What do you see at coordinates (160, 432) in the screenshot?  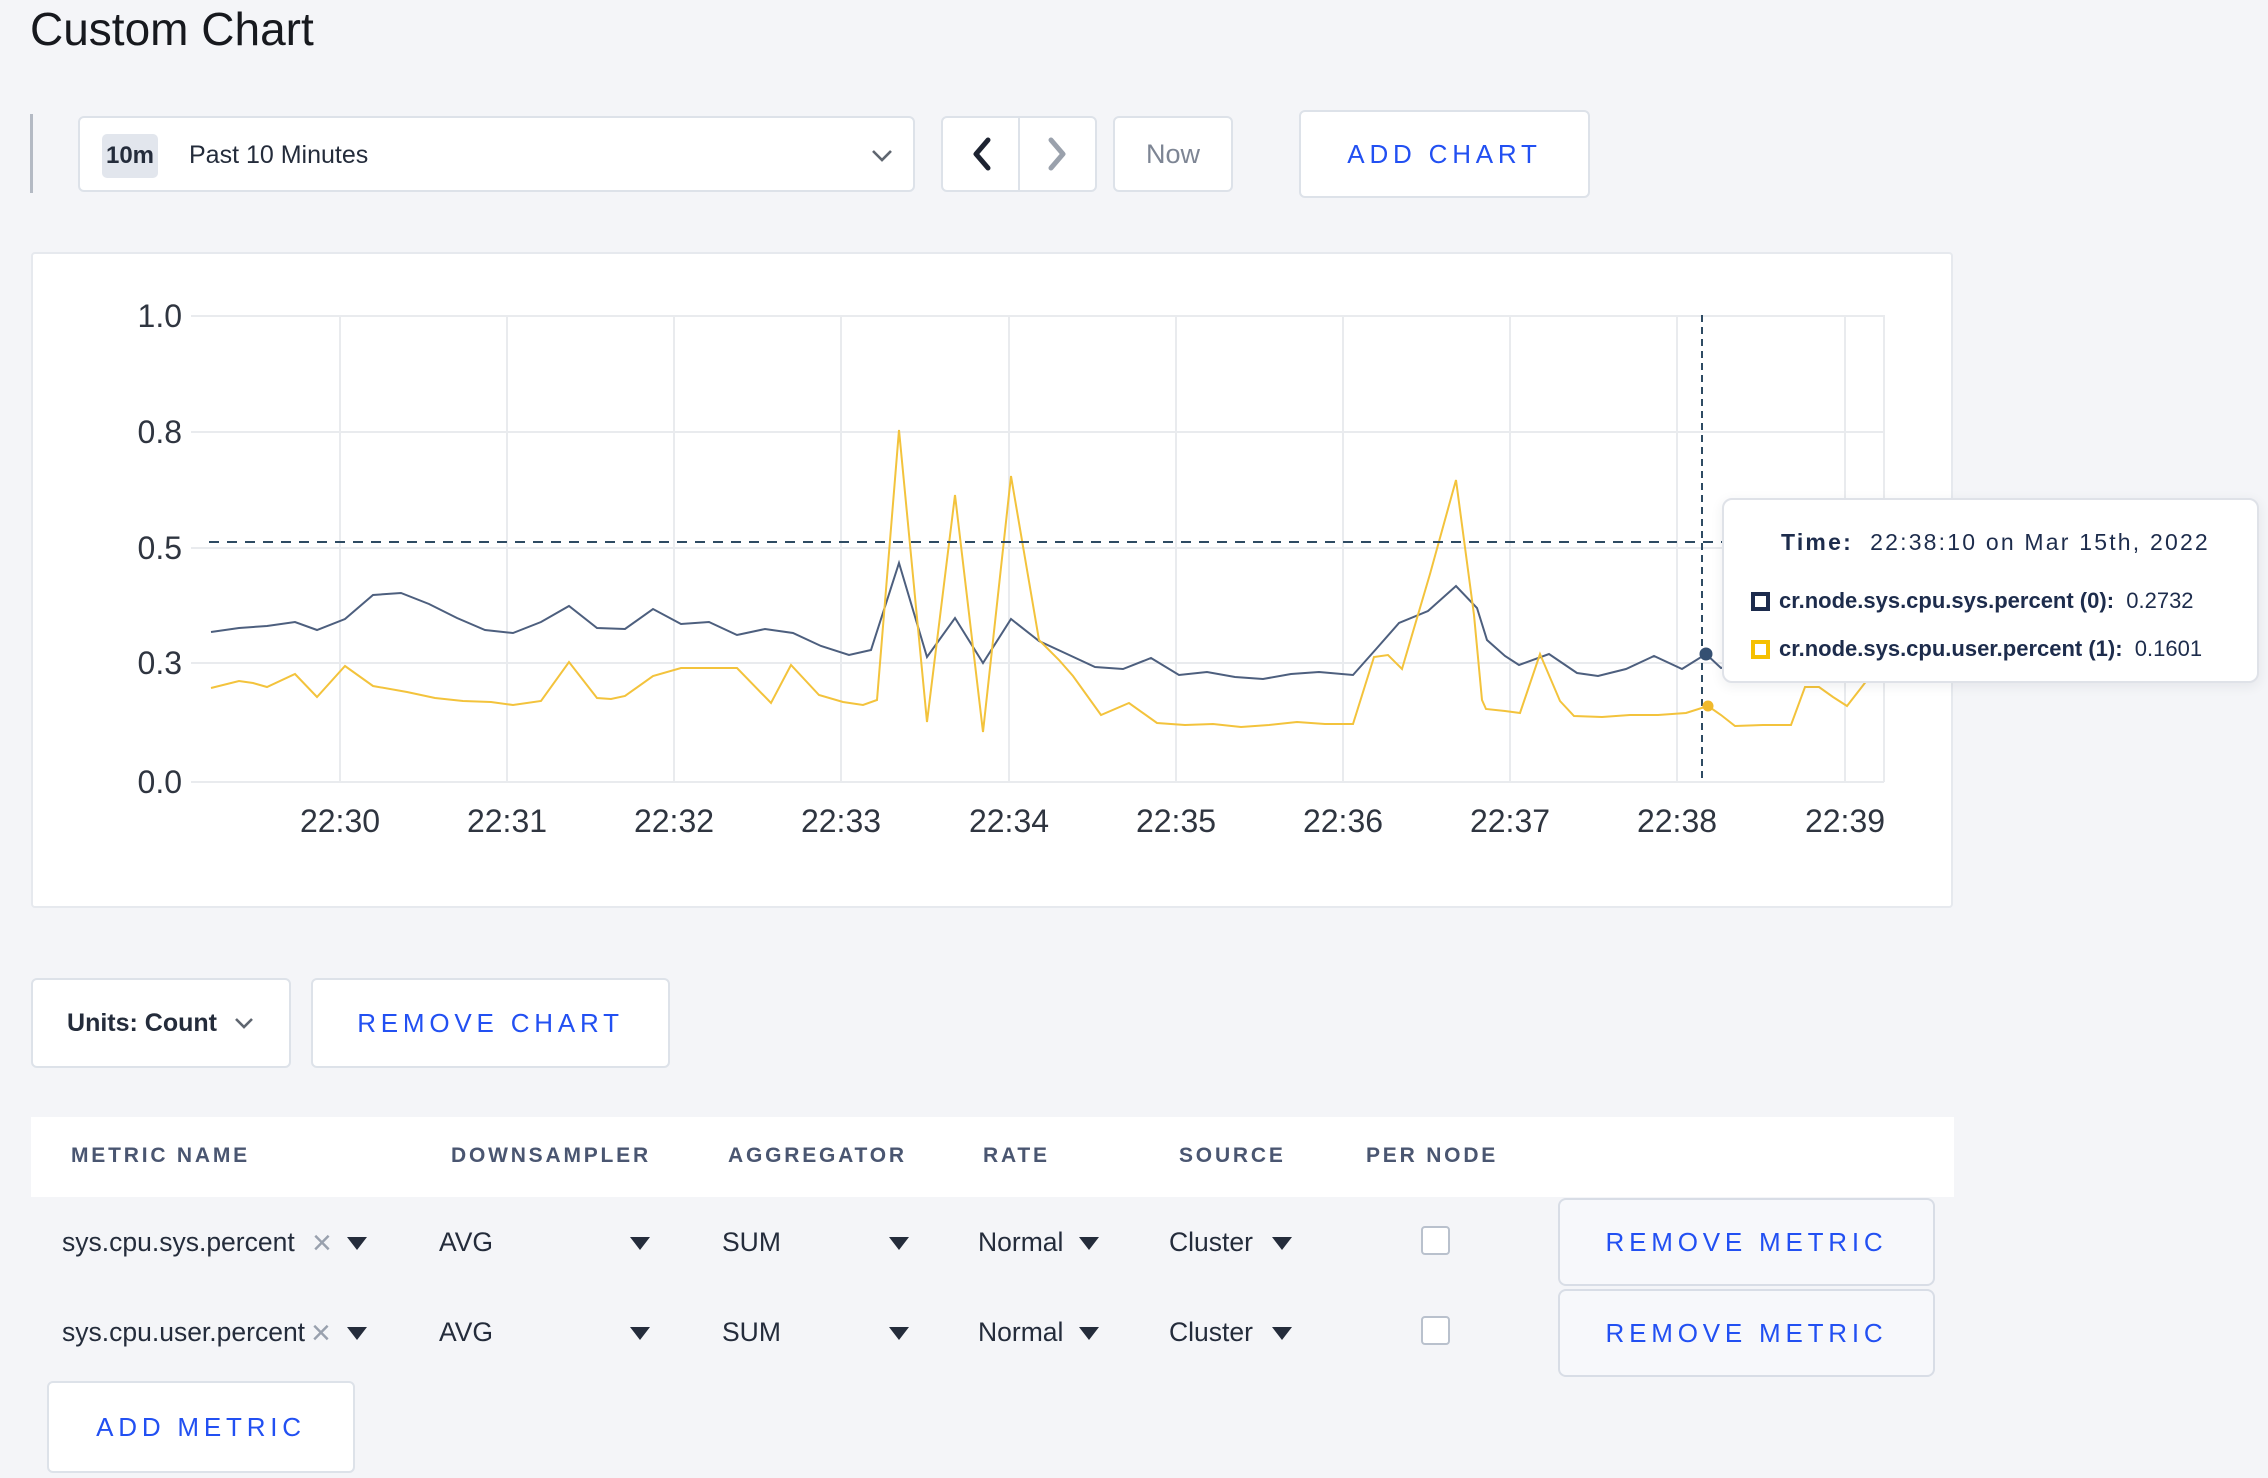 I see `svg-text: 0.8` at bounding box center [160, 432].